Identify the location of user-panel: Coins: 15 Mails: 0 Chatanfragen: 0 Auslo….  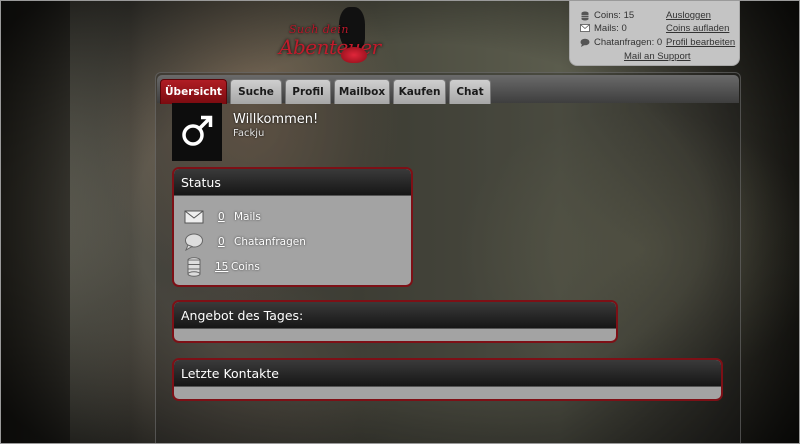
(654, 33).